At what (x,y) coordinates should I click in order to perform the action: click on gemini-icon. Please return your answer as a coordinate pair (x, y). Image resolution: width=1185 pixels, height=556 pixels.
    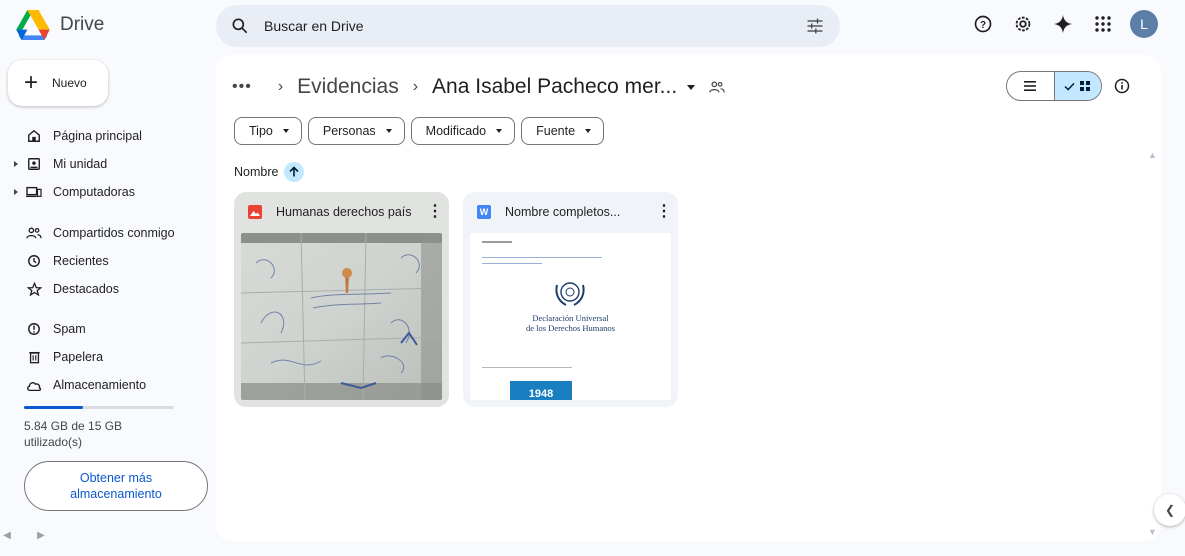
    Looking at the image, I should click on (1063, 24).